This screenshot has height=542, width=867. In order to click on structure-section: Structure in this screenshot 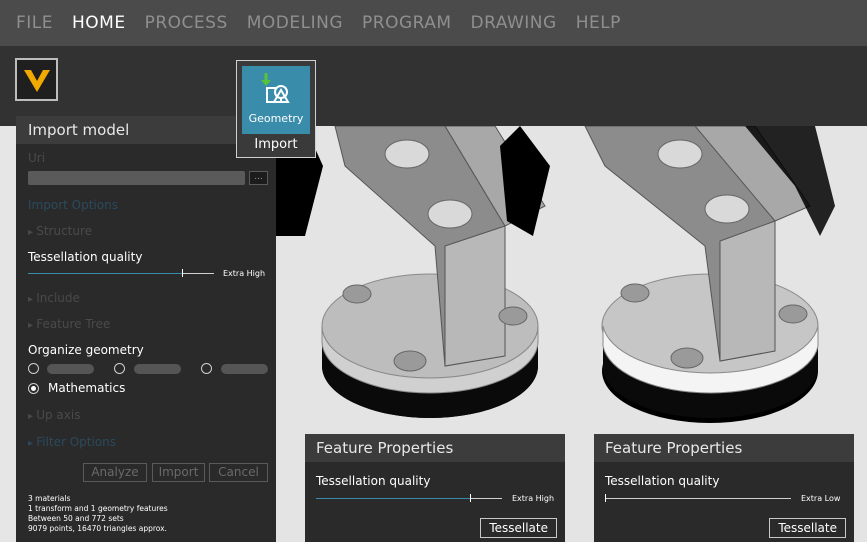, I will do `click(60, 231)`.